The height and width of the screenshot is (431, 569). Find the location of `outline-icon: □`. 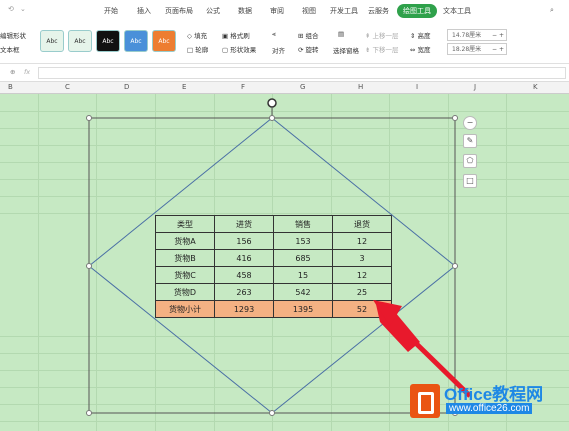

outline-icon: □ is located at coordinates (470, 181).